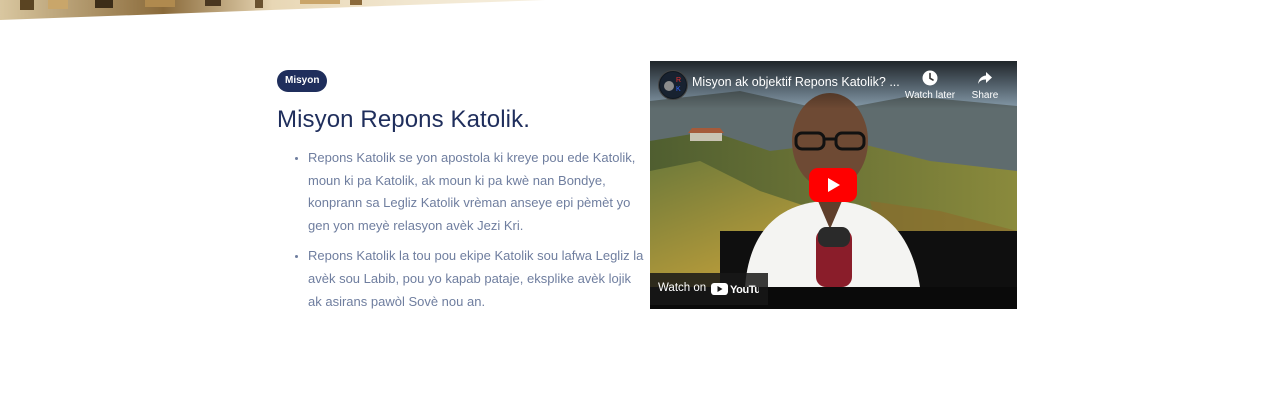 Image resolution: width=1286 pixels, height=404 pixels. I want to click on channel-initial-r: R, so click(678, 80).